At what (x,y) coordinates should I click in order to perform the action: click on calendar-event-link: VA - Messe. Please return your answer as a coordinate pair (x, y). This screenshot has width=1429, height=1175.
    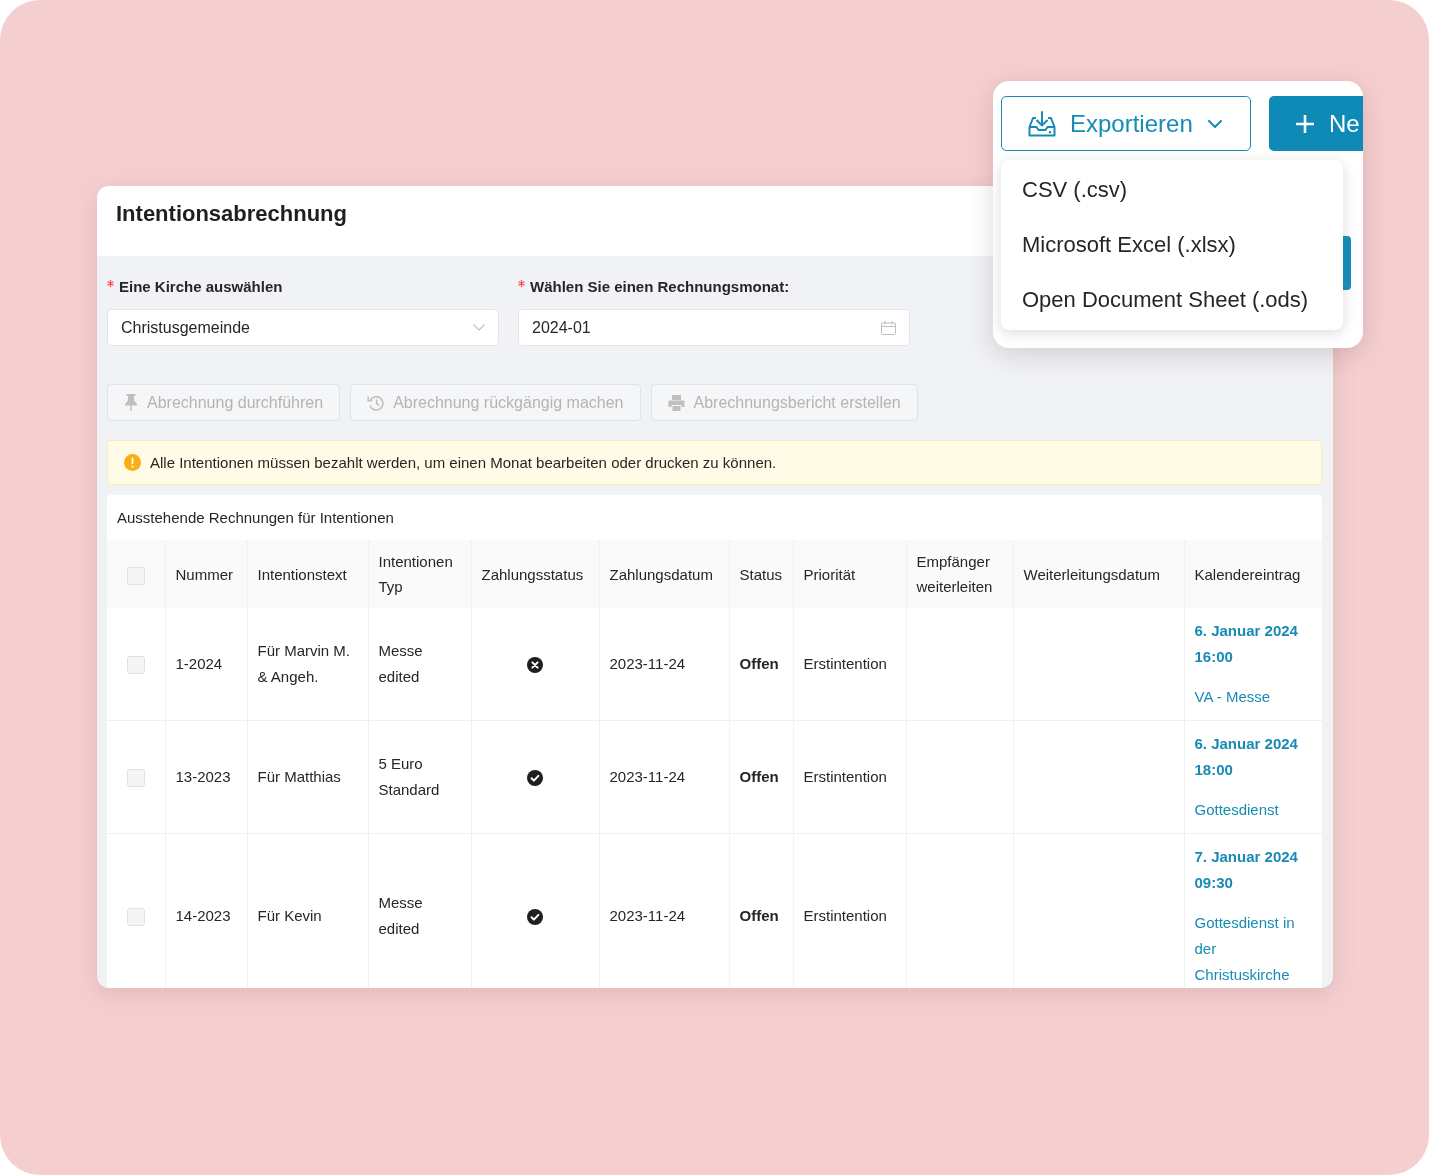
    Looking at the image, I should click on (1252, 697).